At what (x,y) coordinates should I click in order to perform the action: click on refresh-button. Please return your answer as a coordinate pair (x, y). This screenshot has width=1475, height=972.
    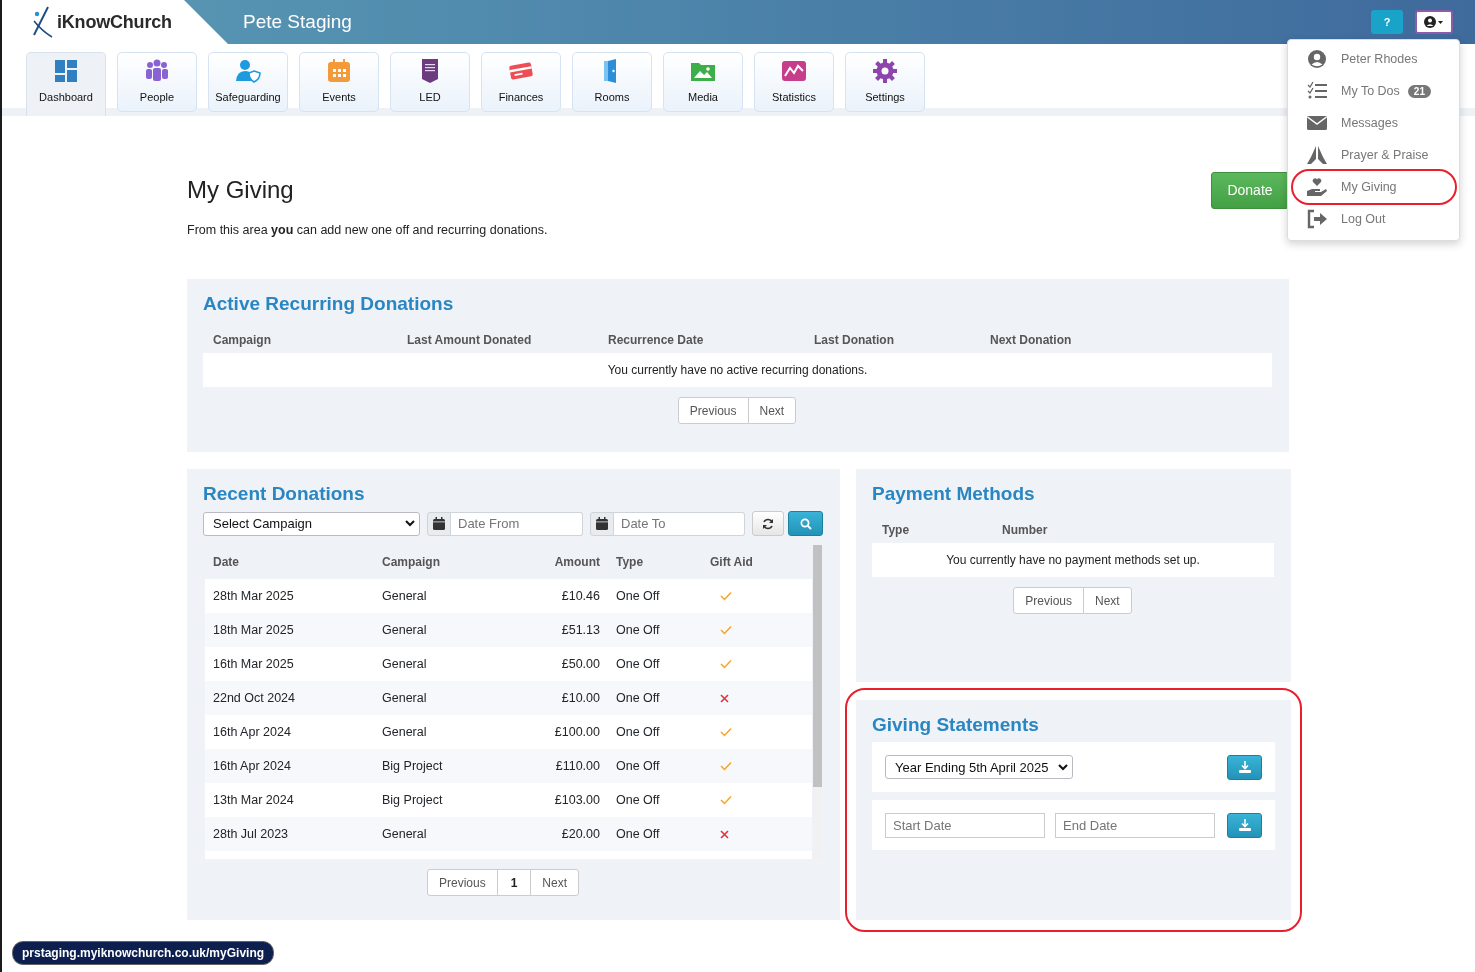
    Looking at the image, I should click on (768, 523).